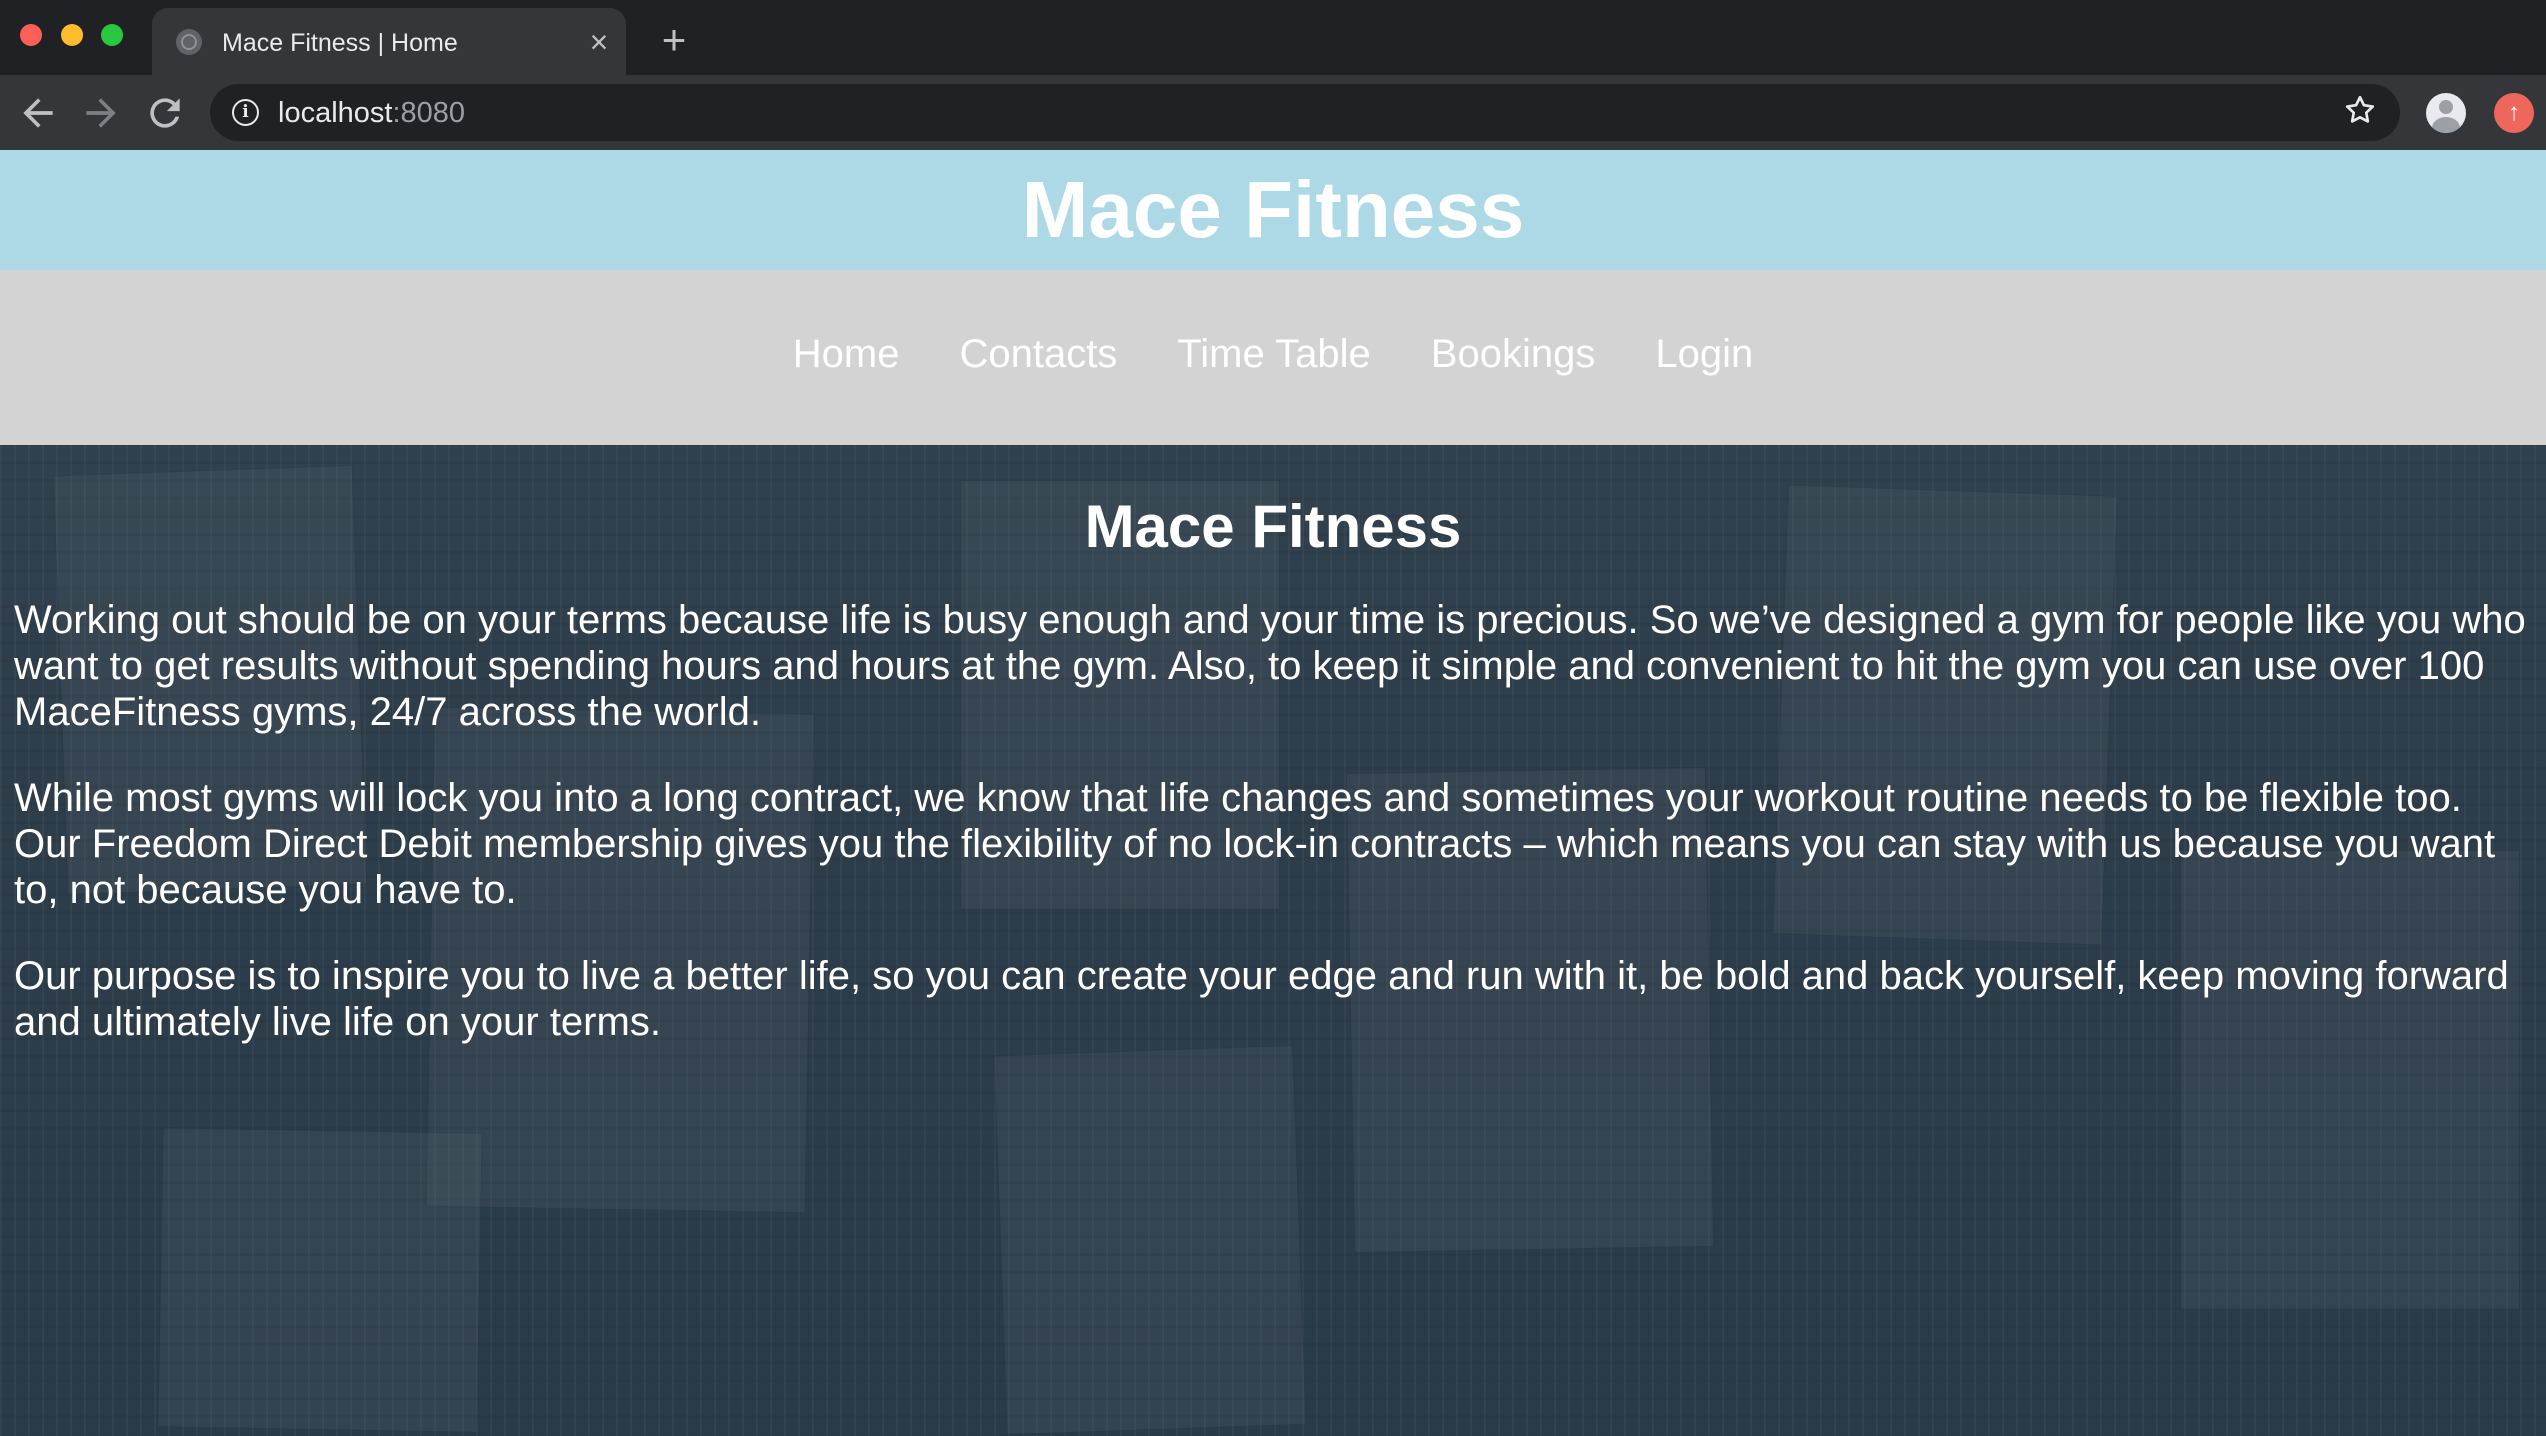 The image size is (2546, 1436). What do you see at coordinates (674, 40) in the screenshot?
I see `plus-icon: +` at bounding box center [674, 40].